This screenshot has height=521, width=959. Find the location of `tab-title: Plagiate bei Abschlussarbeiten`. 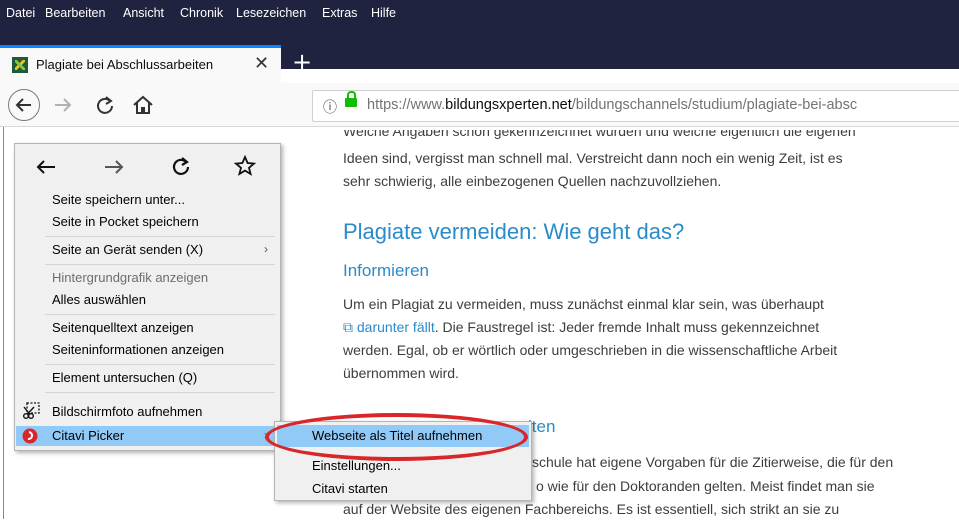

tab-title: Plagiate bei Abschlussarbeiten is located at coordinates (125, 64).